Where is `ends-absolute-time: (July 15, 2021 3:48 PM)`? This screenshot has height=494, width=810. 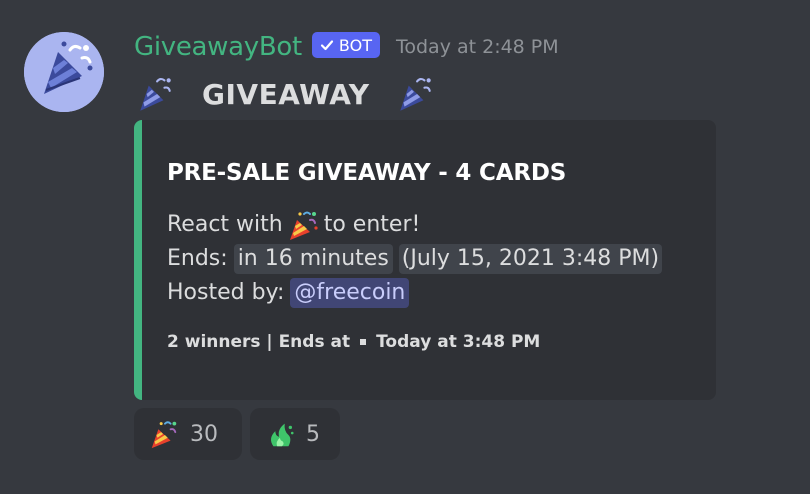 ends-absolute-time: (July 15, 2021 3:48 PM) is located at coordinates (530, 259).